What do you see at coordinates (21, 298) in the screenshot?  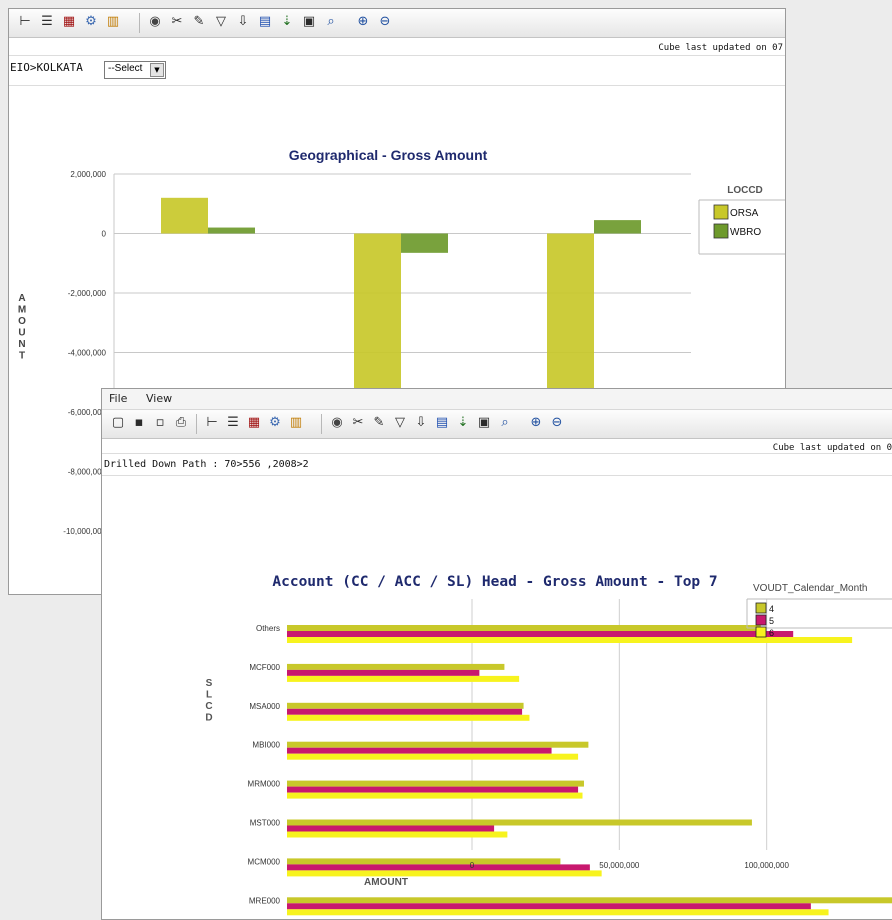 I see `y-axis-letter: A` at bounding box center [21, 298].